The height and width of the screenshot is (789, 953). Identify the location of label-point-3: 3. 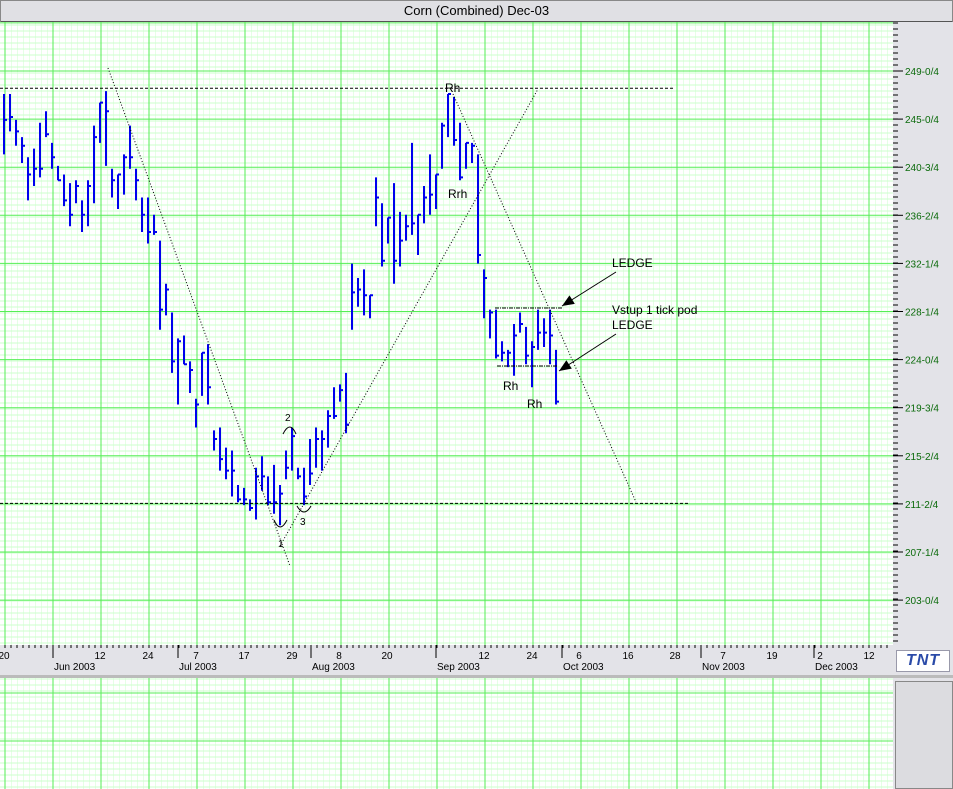
(303, 522).